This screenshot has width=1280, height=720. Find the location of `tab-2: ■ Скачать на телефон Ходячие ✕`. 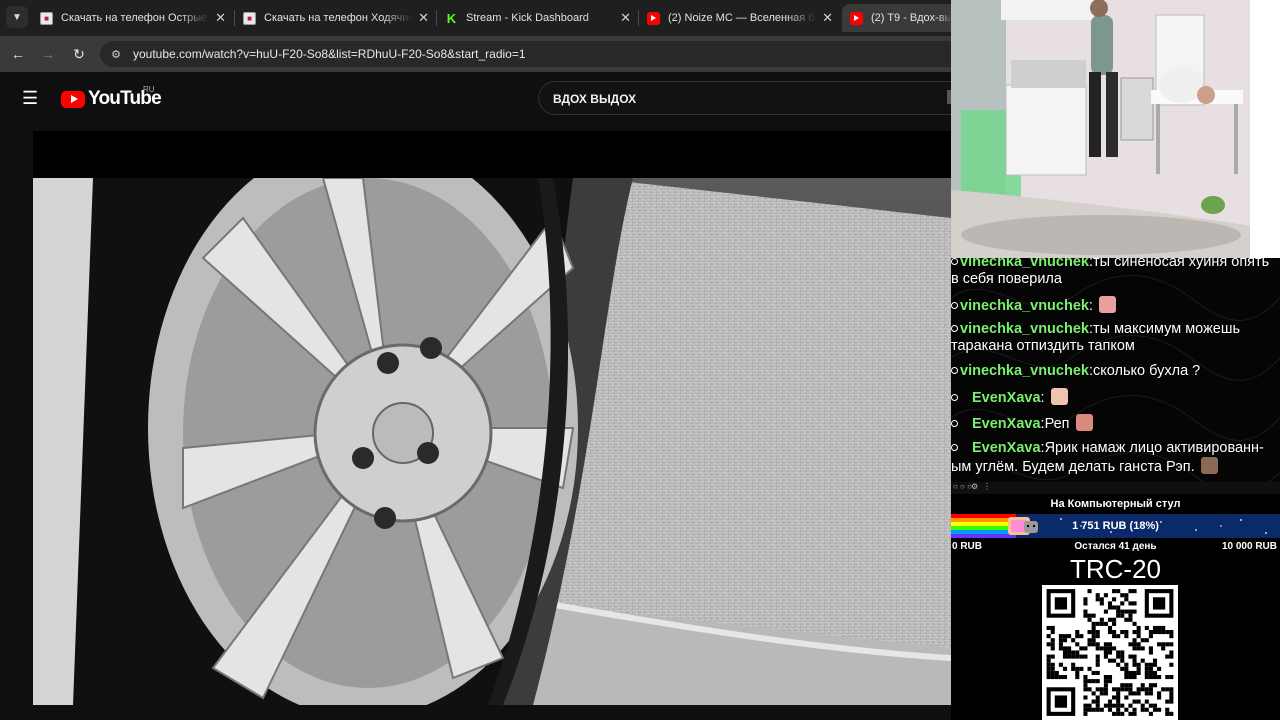

tab-2: ■ Скачать на телефон Ходячие ✕ is located at coordinates (335, 18).